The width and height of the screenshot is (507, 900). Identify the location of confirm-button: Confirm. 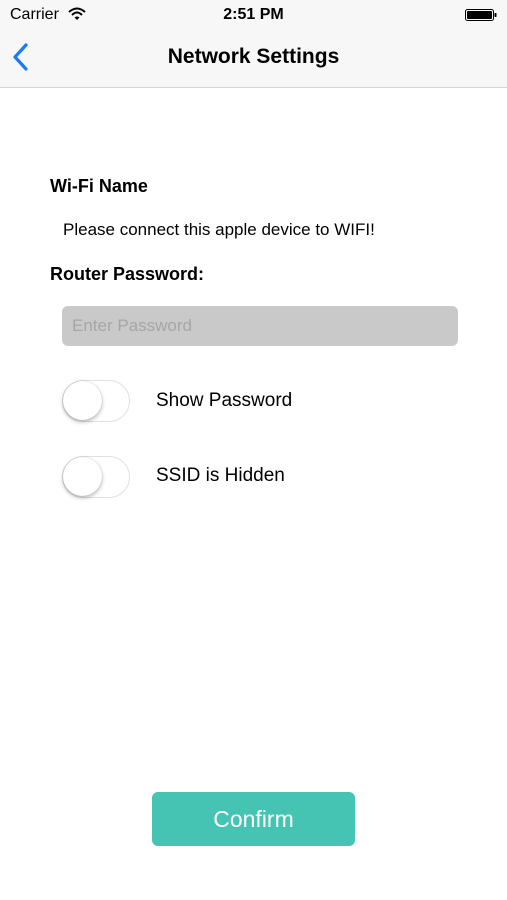
(253, 819).